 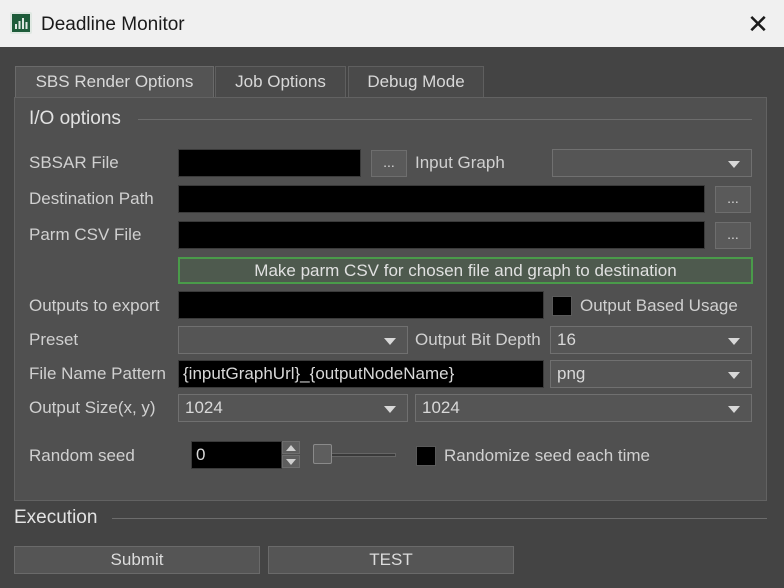 I want to click on destination-label: Destination Path, so click(x=91, y=198).